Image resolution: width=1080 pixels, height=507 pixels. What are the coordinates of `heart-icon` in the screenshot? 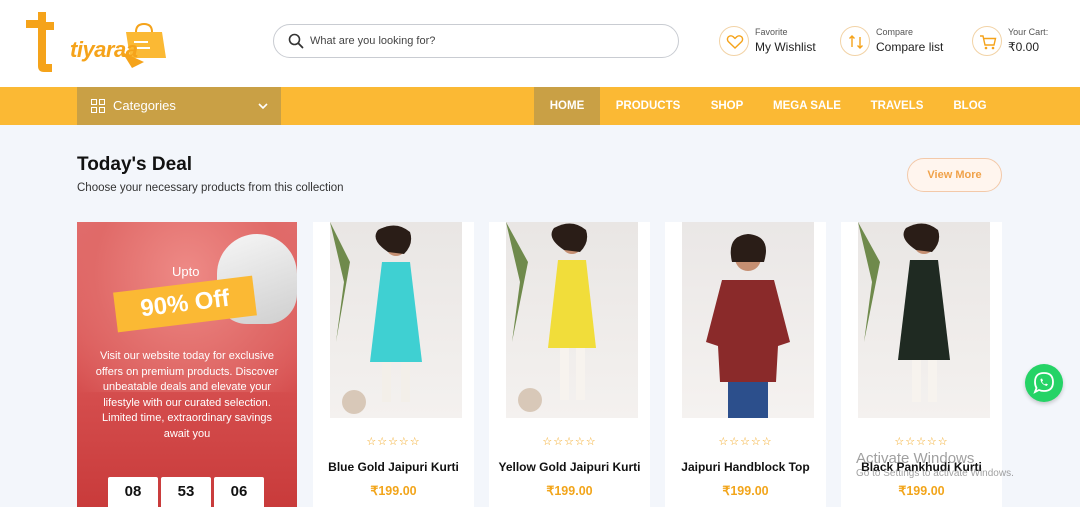 It's located at (735, 42).